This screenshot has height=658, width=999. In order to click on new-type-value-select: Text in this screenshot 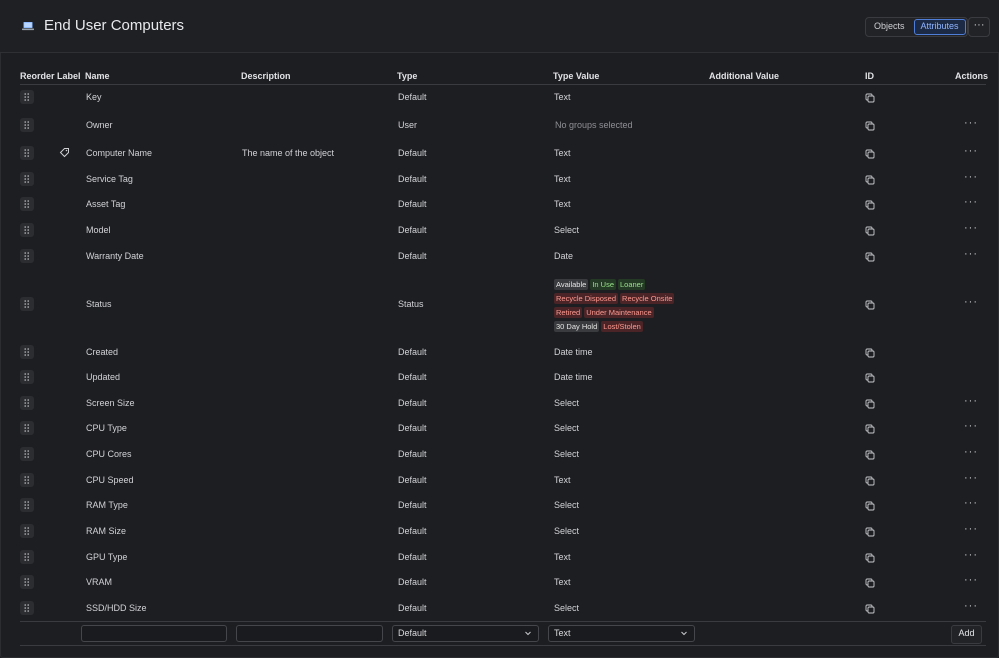, I will do `click(621, 633)`.